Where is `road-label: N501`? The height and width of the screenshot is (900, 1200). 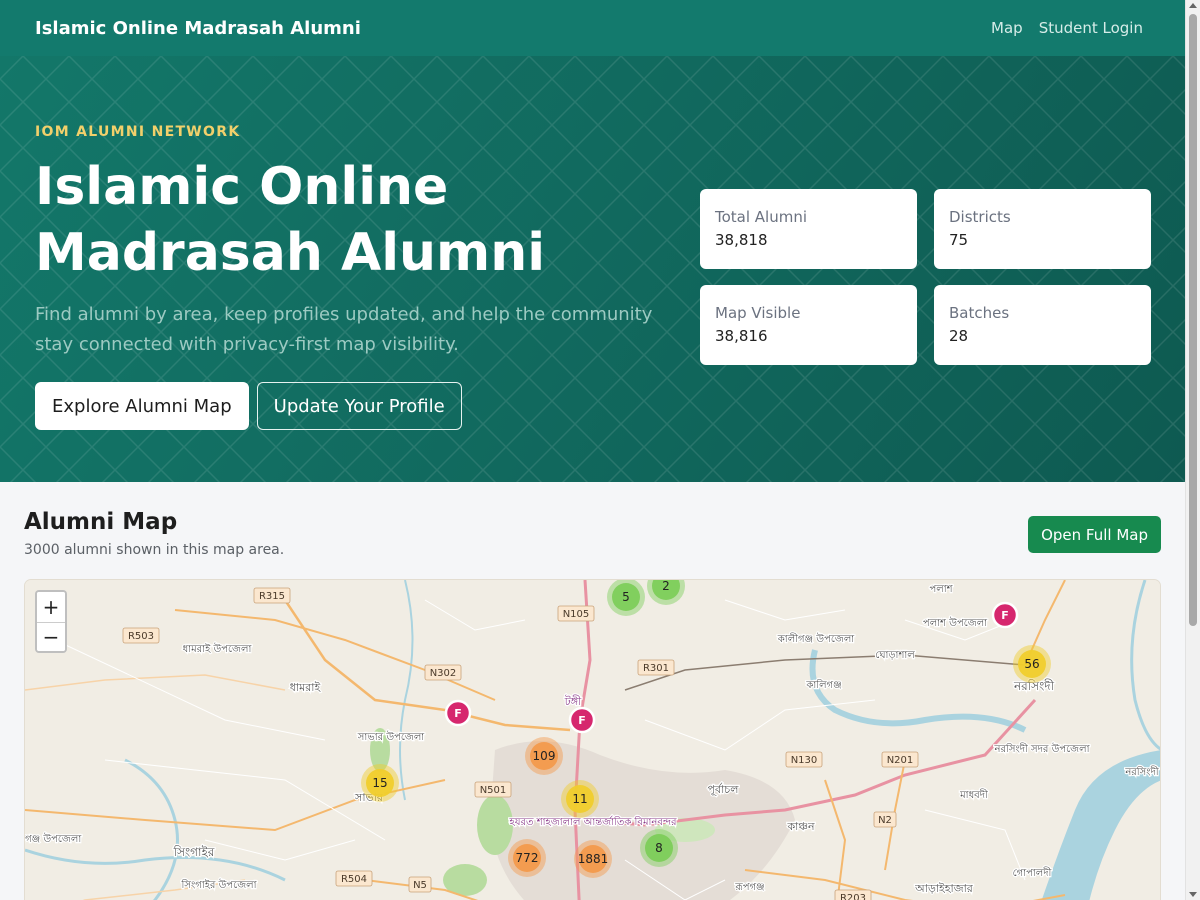 road-label: N501 is located at coordinates (493, 789).